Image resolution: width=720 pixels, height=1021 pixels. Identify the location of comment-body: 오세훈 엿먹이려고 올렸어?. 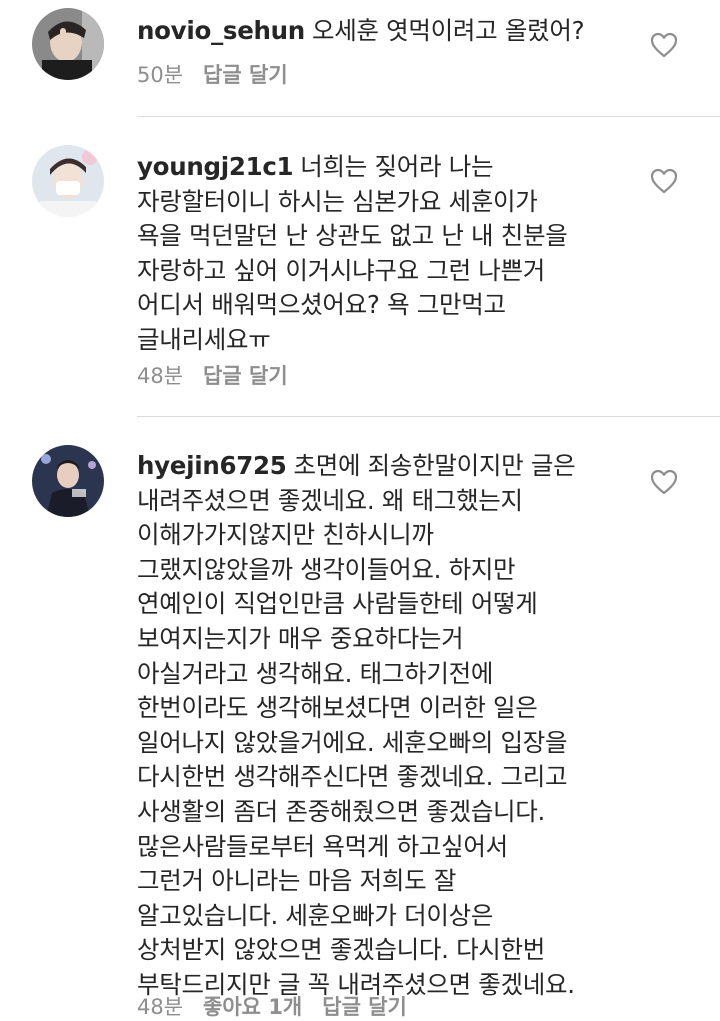
(448, 30).